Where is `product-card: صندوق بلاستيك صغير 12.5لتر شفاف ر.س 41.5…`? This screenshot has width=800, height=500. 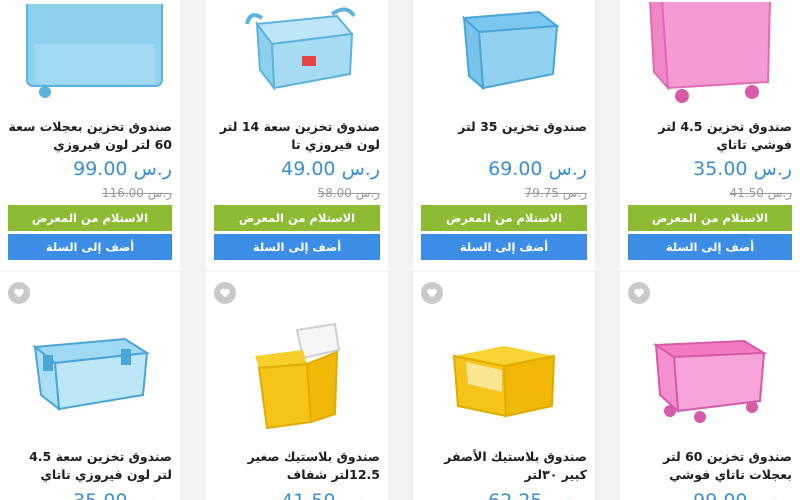
product-card: صندوق بلاستيك صغير 12.5لتر شفاف ر.س 41.5… is located at coordinates (297, 386).